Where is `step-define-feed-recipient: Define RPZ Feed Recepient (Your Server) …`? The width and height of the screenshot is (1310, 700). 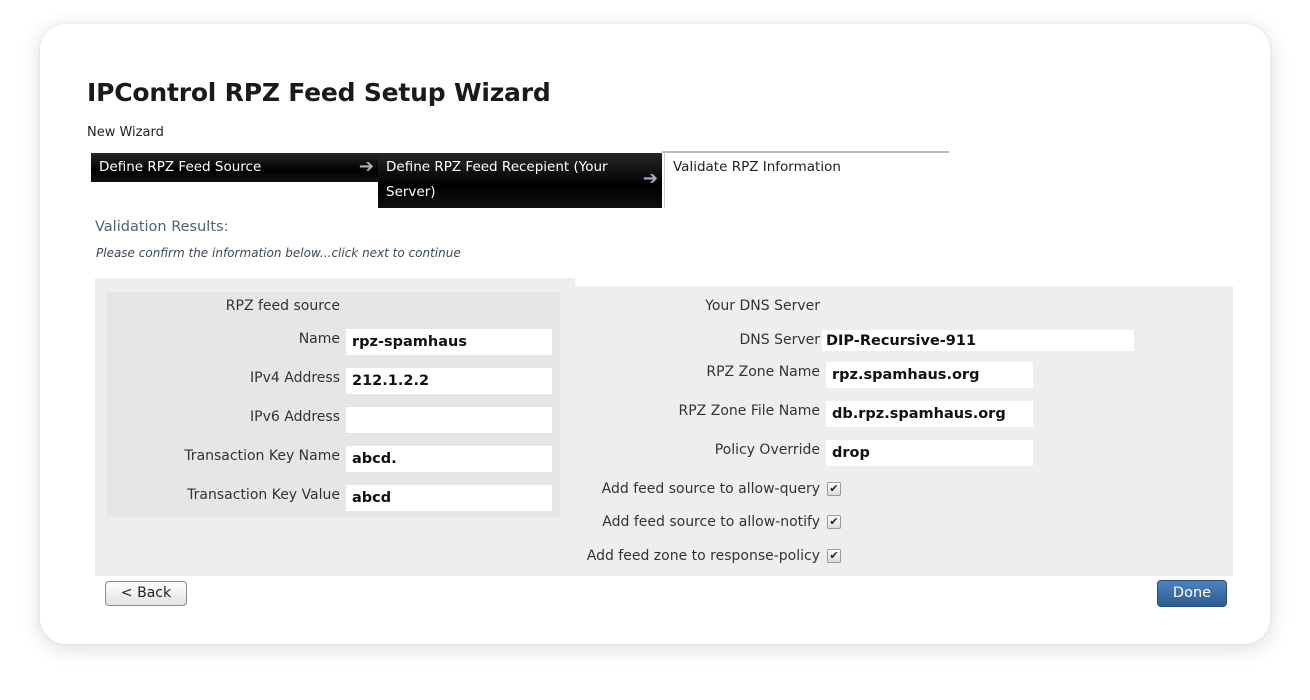 step-define-feed-recipient: Define RPZ Feed Recepient (Your Server) … is located at coordinates (520, 180).